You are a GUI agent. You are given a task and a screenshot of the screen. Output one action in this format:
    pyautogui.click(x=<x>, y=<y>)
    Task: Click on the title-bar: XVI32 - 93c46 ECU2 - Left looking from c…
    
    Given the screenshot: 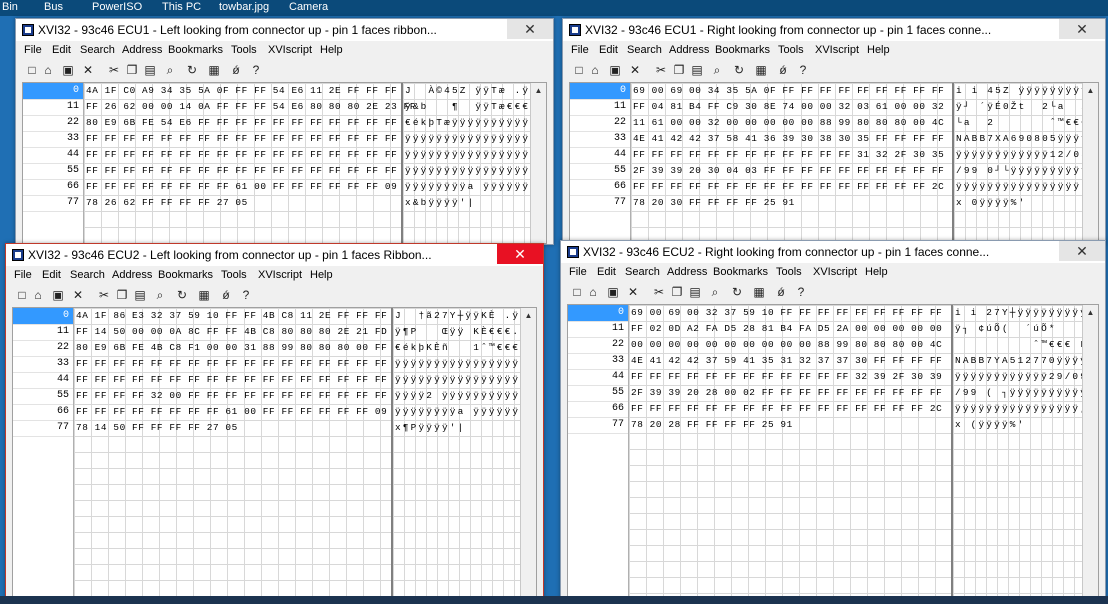 What is the action you would take?
    pyautogui.click(x=274, y=255)
    